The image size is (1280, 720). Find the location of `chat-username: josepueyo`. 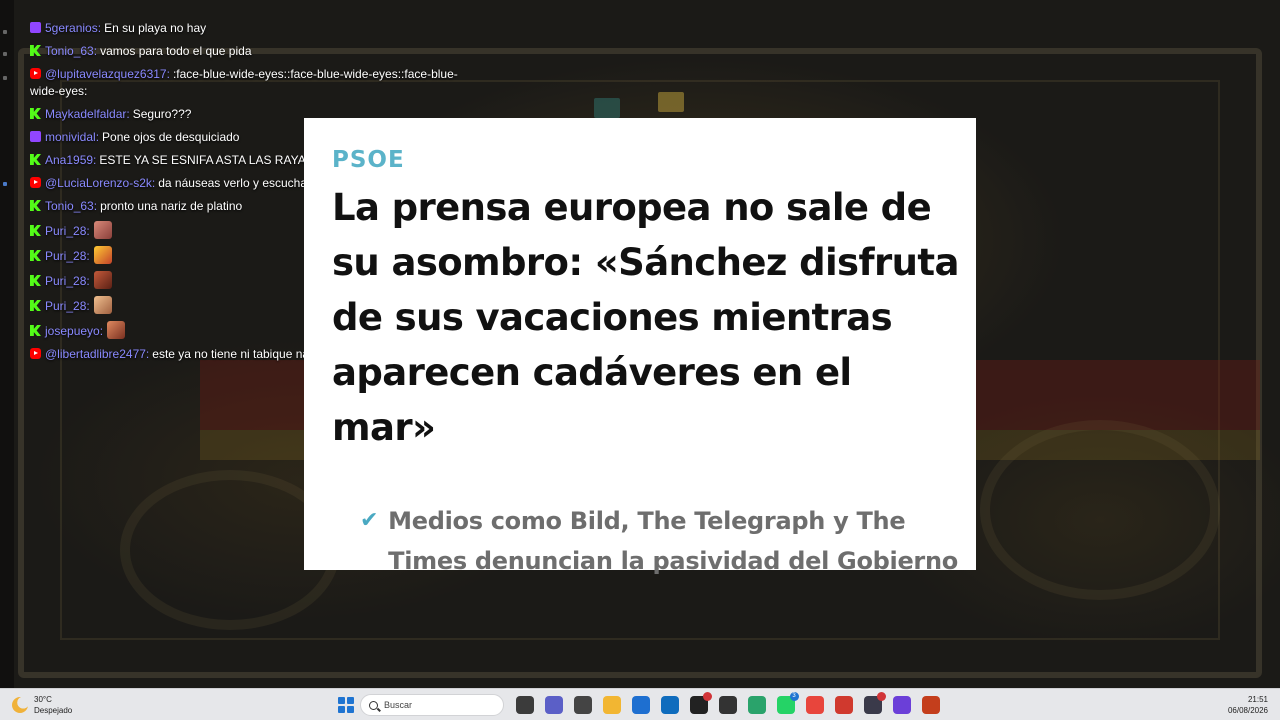

chat-username: josepueyo is located at coordinates (74, 331).